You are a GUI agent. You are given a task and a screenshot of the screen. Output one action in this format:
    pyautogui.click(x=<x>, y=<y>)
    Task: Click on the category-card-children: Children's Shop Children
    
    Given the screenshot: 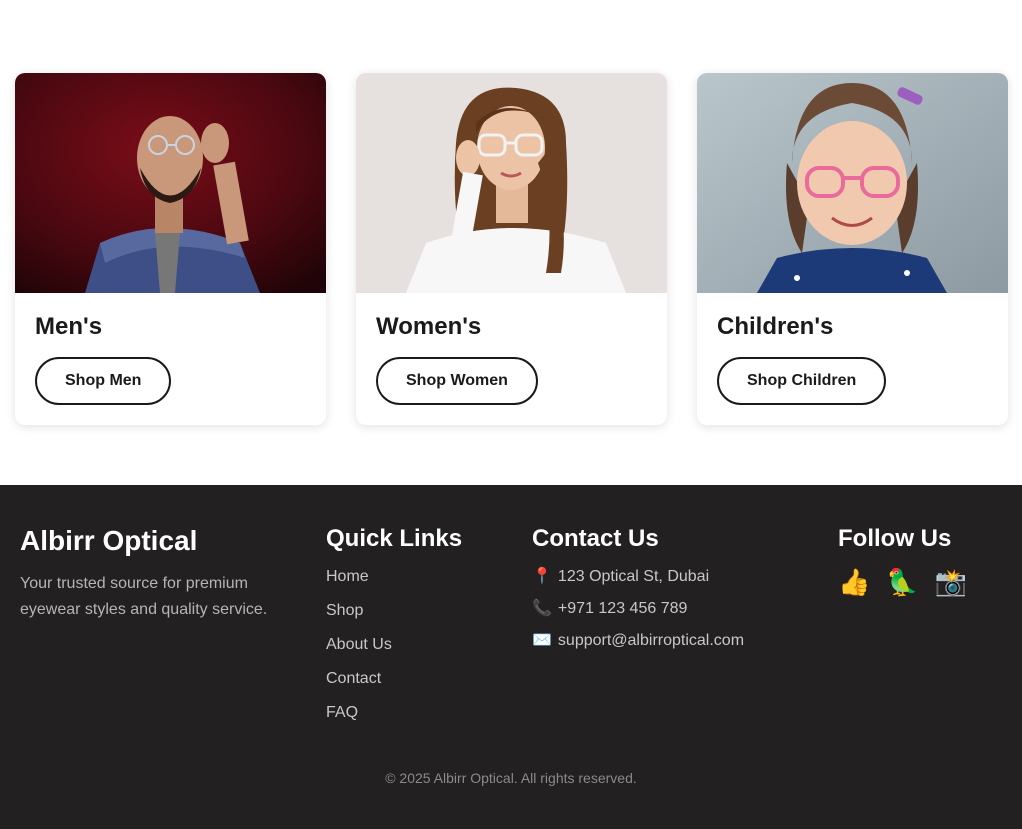 What is the action you would take?
    pyautogui.click(x=852, y=249)
    